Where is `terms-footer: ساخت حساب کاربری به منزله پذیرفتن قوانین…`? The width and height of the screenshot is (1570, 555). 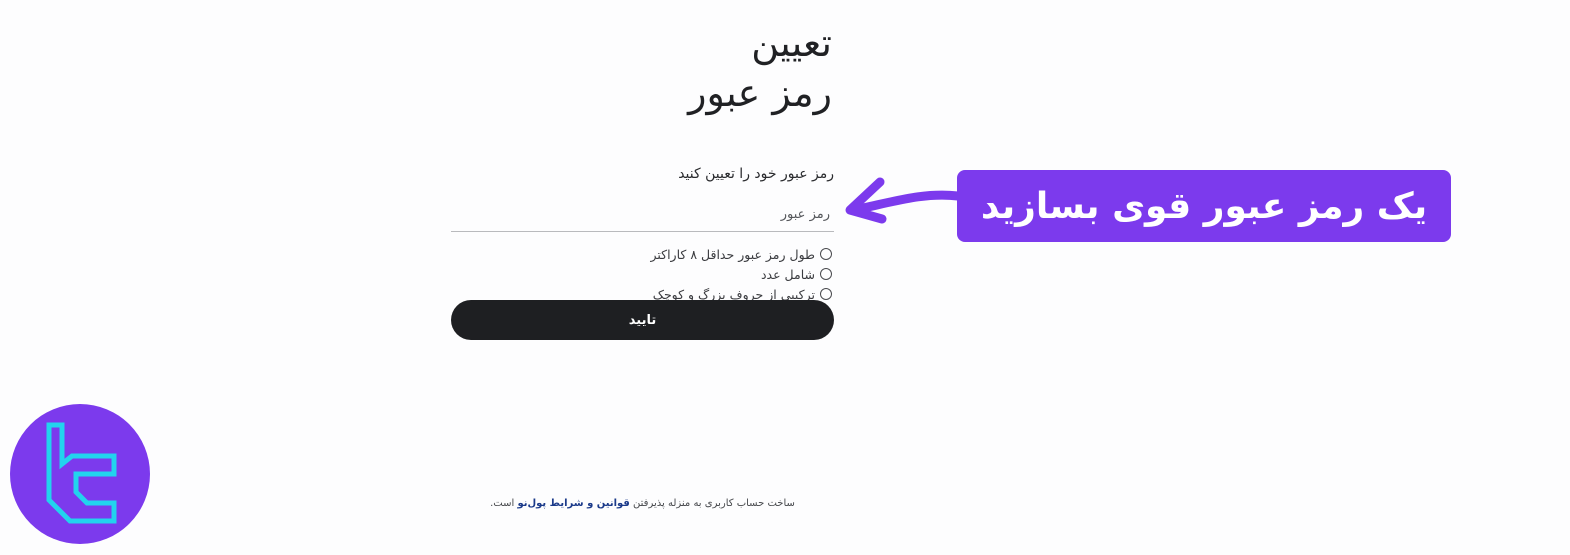 terms-footer: ساخت حساب کاربری به منزله پذیرفتن قوانین… is located at coordinates (642, 503).